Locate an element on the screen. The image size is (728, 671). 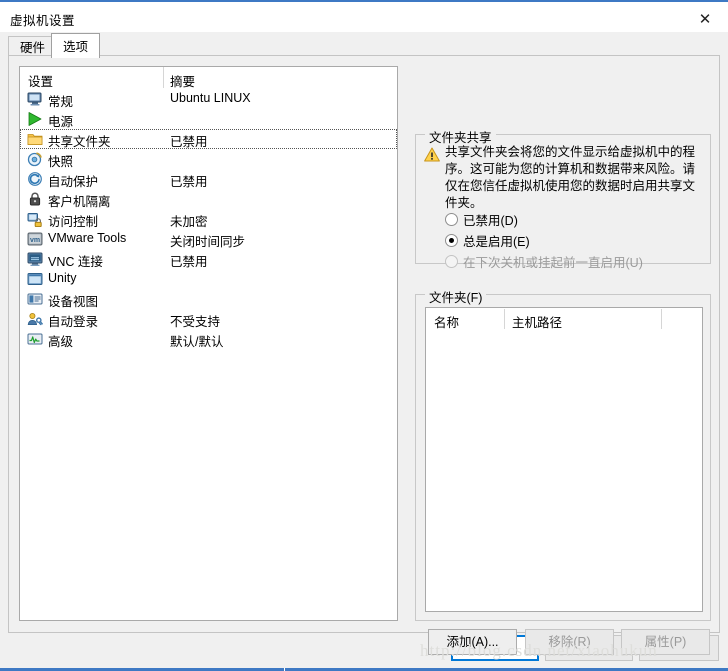
radio-until-shutdown-label: 在下次关机或挂起前一直启用(U) is located at coordinates (553, 262).